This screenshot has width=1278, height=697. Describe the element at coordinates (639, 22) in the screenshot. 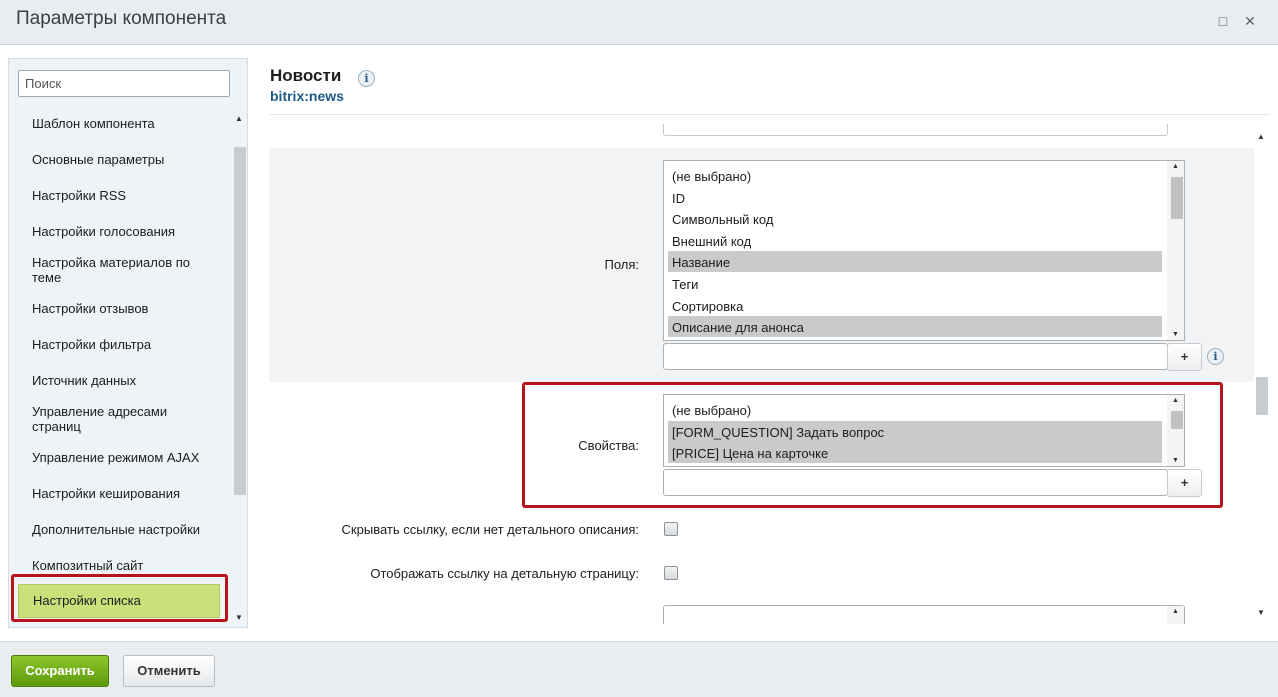

I see `window-titlebar: Параметры компонента □ ✕` at that location.